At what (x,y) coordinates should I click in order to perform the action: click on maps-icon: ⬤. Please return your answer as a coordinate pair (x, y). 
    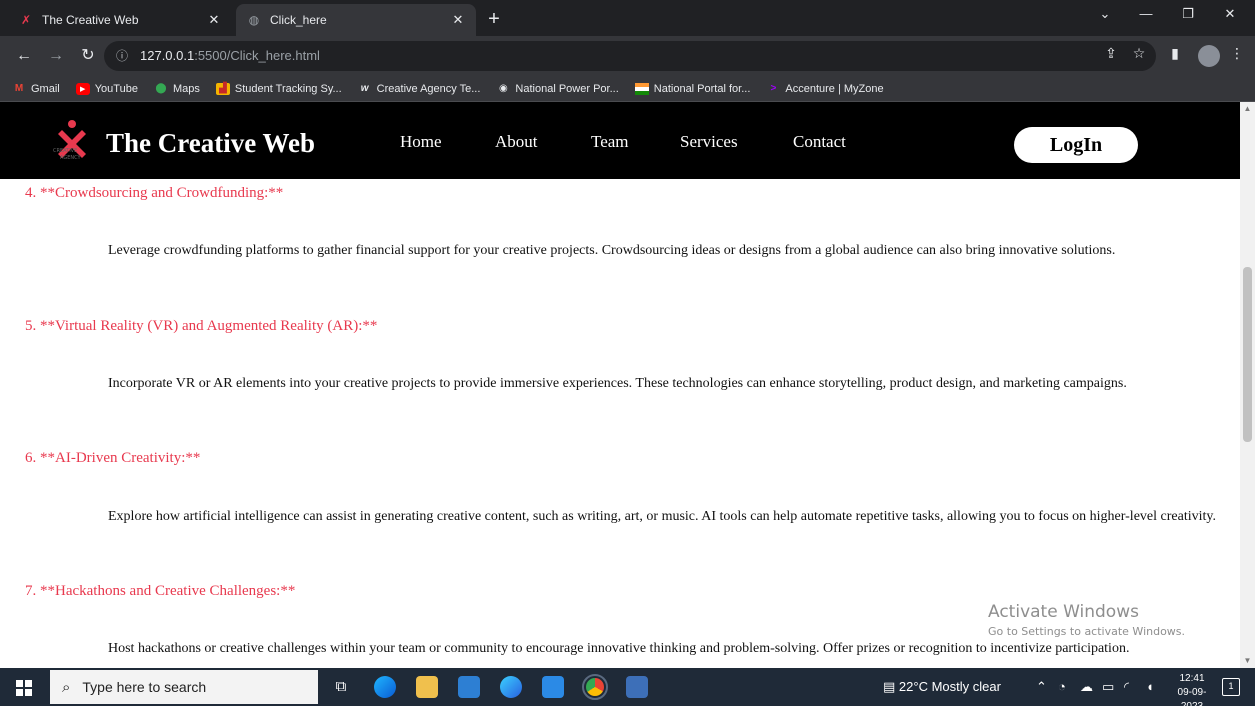
    Looking at the image, I should click on (161, 88).